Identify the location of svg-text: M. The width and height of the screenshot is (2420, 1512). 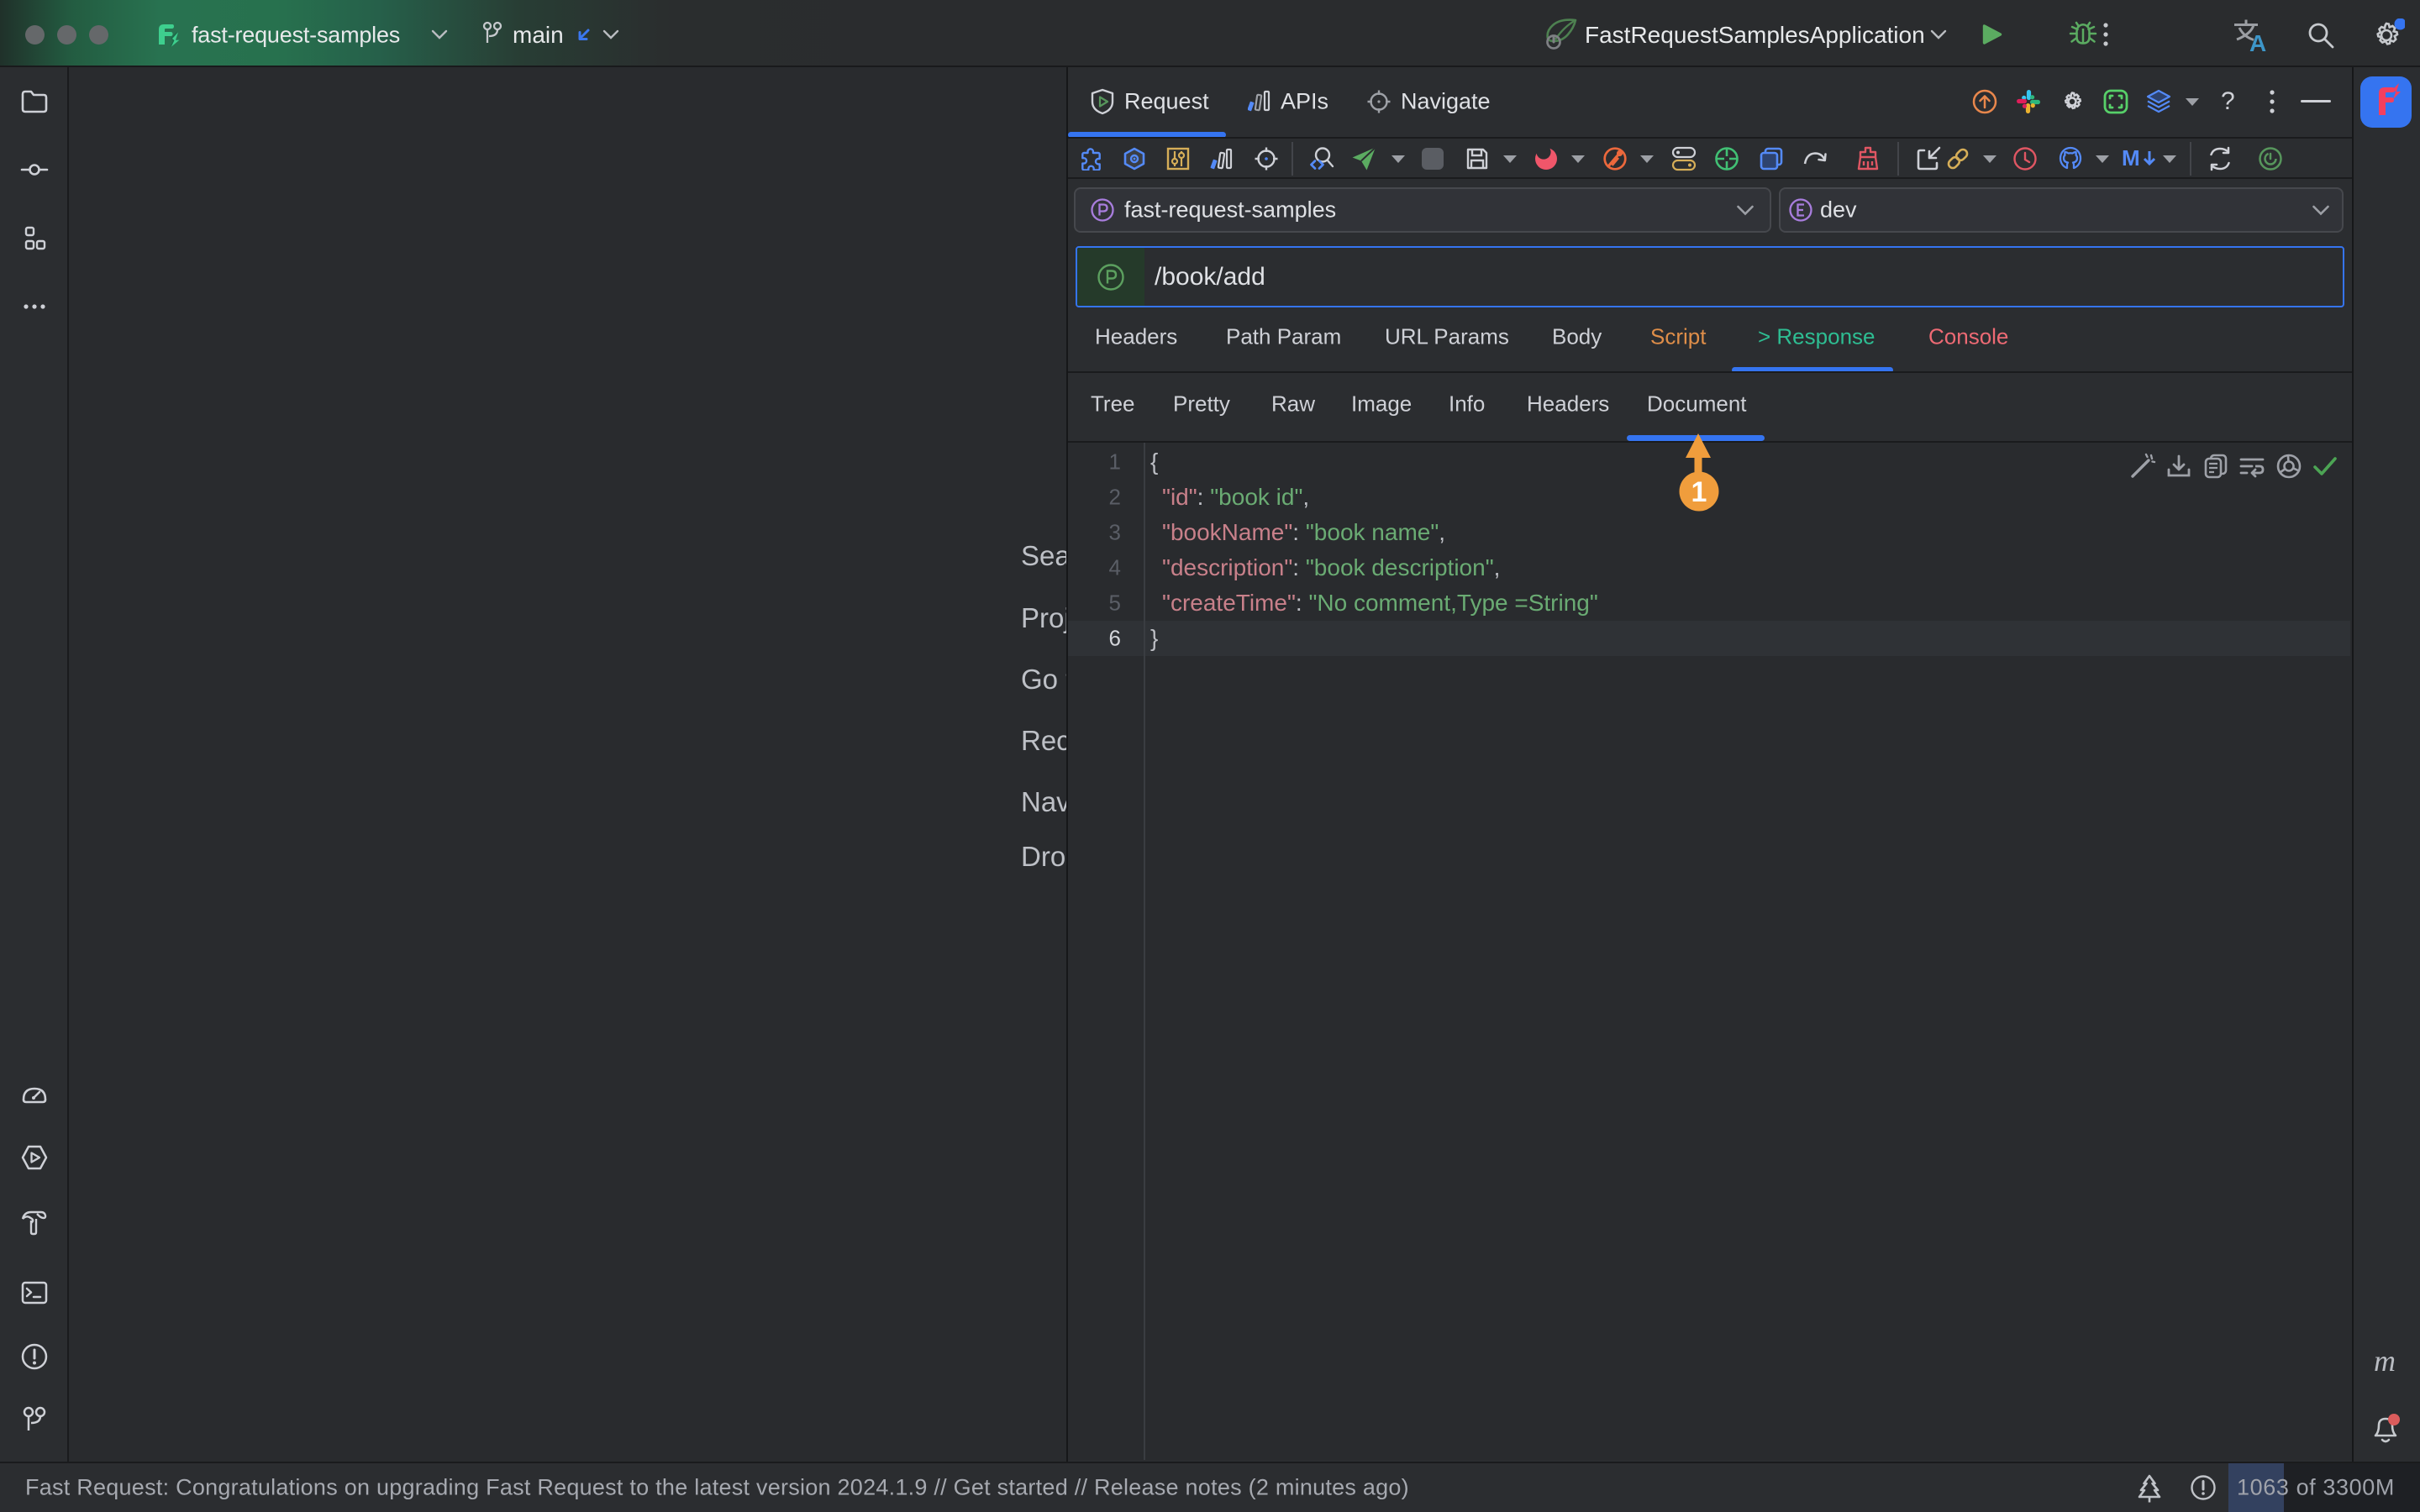
(2131, 159).